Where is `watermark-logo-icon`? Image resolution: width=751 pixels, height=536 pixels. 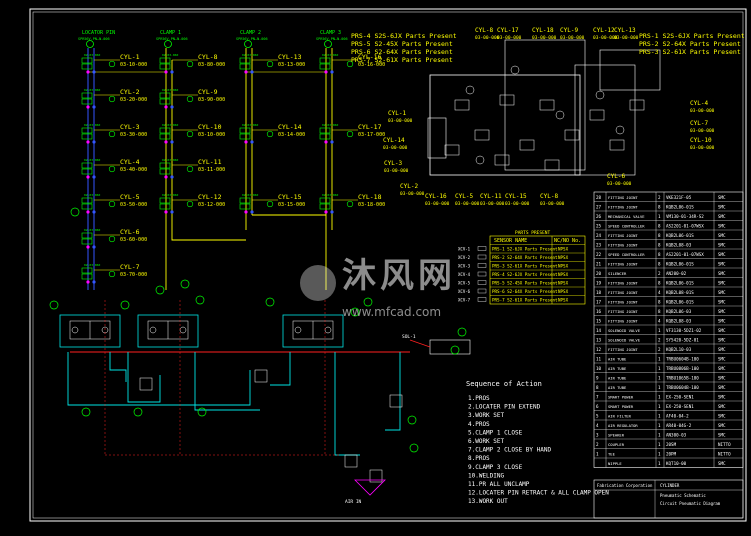 watermark-logo-icon is located at coordinates (318, 282).